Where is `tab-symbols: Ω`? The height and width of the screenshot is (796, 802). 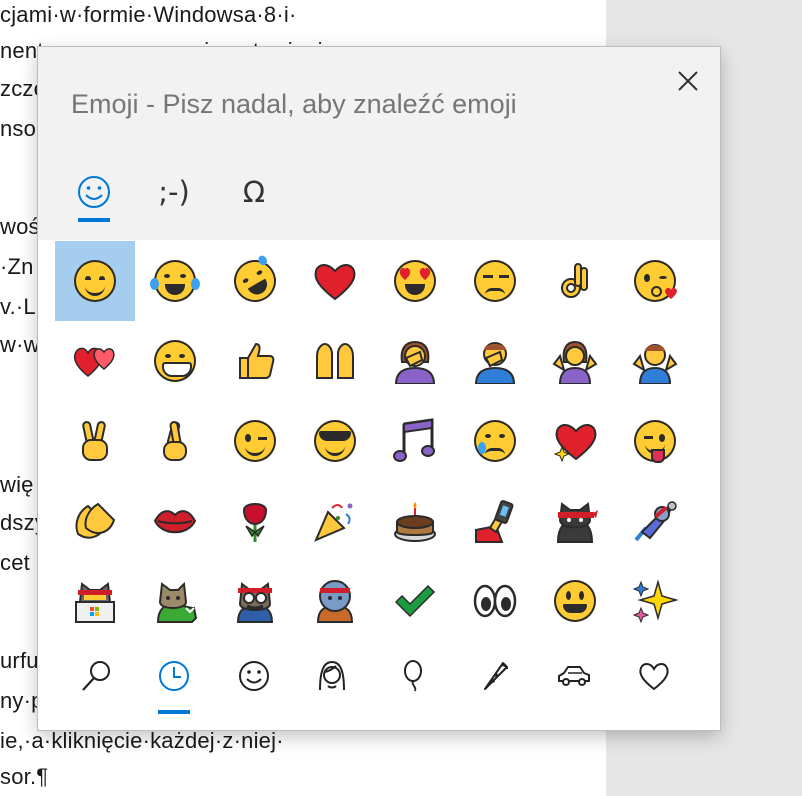
tab-symbols: Ω is located at coordinates (254, 192).